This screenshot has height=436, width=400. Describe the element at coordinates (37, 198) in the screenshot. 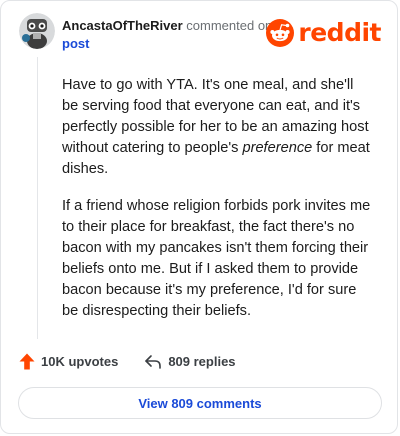

I see `thread-line` at that location.